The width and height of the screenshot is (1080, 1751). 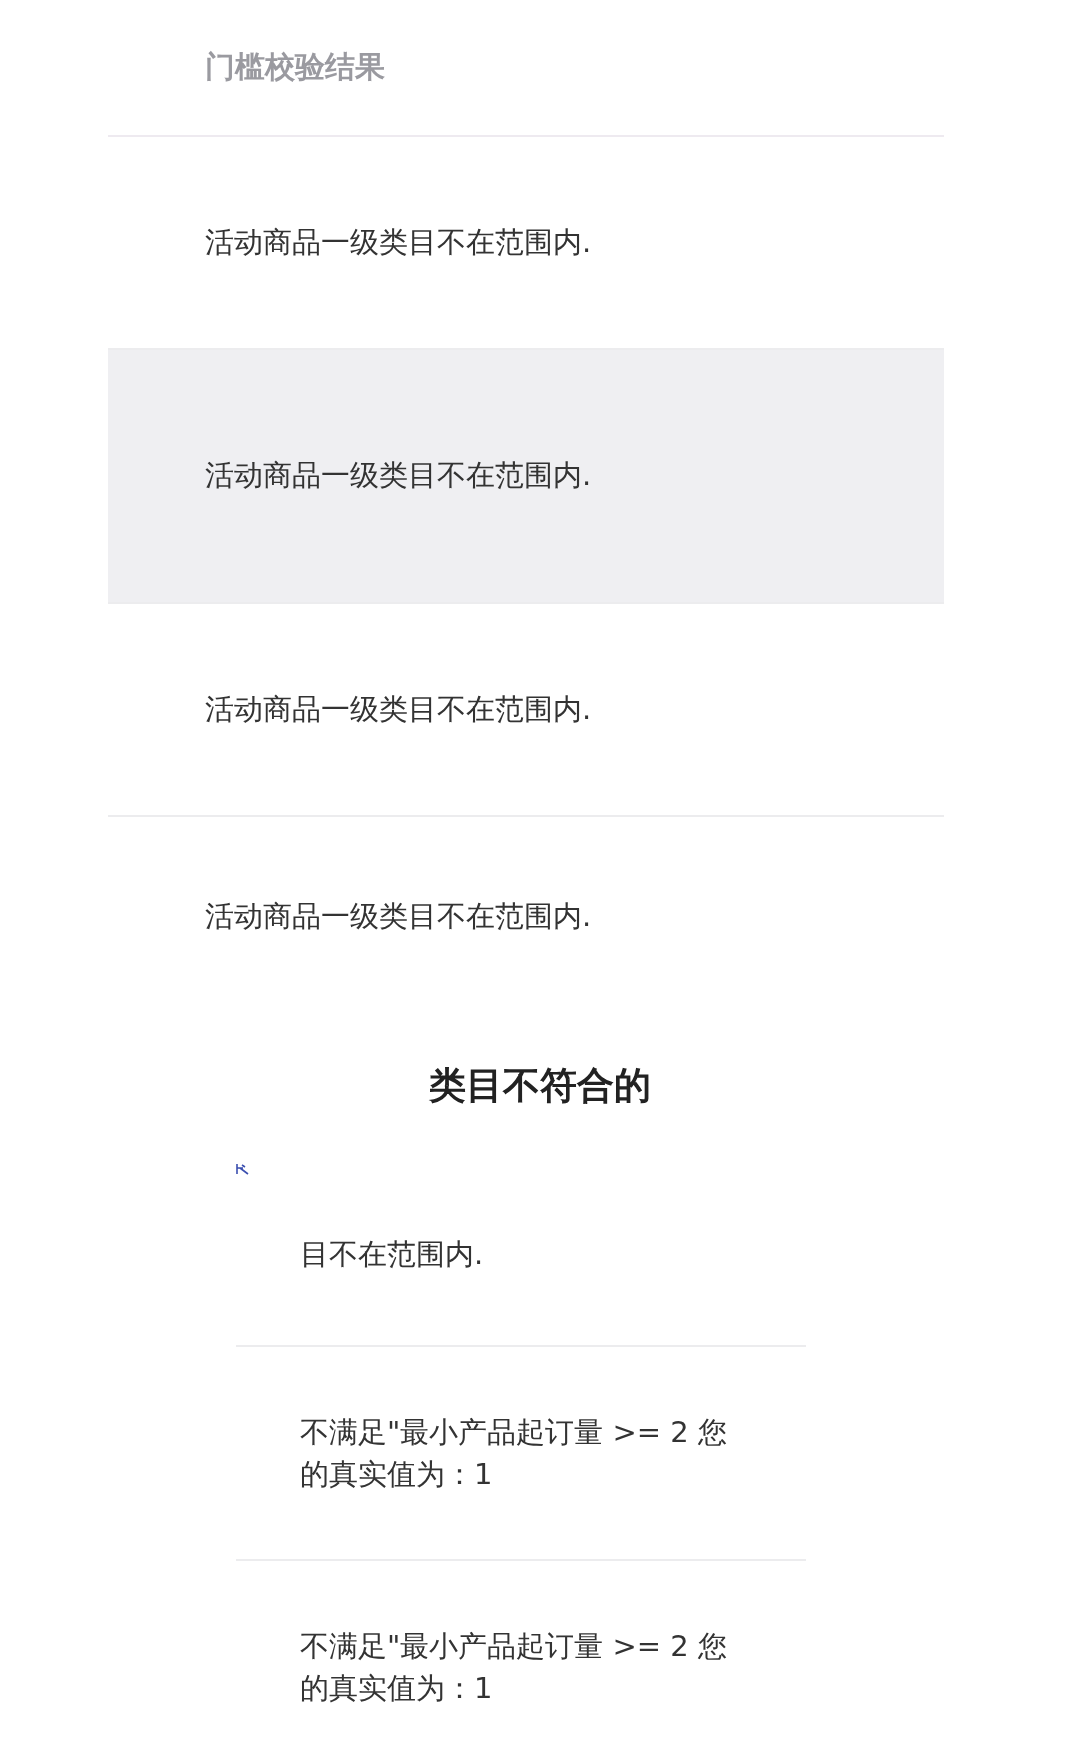 What do you see at coordinates (540, 1086) in the screenshot?
I see `caption: 类目不符合的` at bounding box center [540, 1086].